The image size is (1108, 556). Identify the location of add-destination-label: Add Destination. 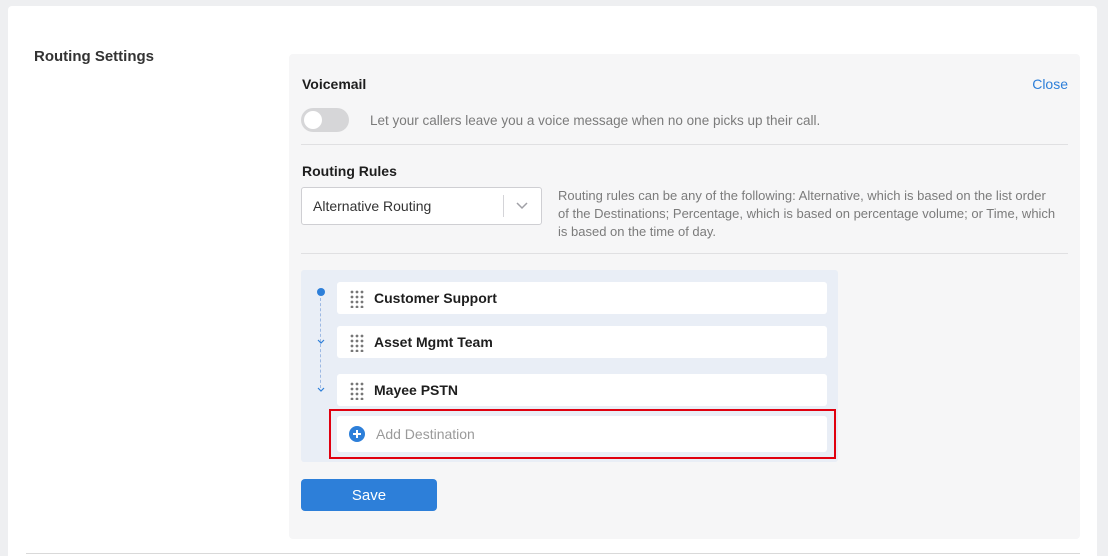
(425, 434).